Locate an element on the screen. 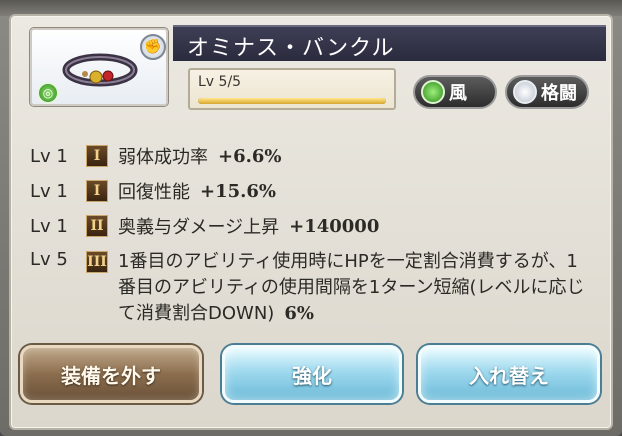 Image resolution: width=622 pixels, height=436 pixels. level-progress-bar is located at coordinates (292, 101).